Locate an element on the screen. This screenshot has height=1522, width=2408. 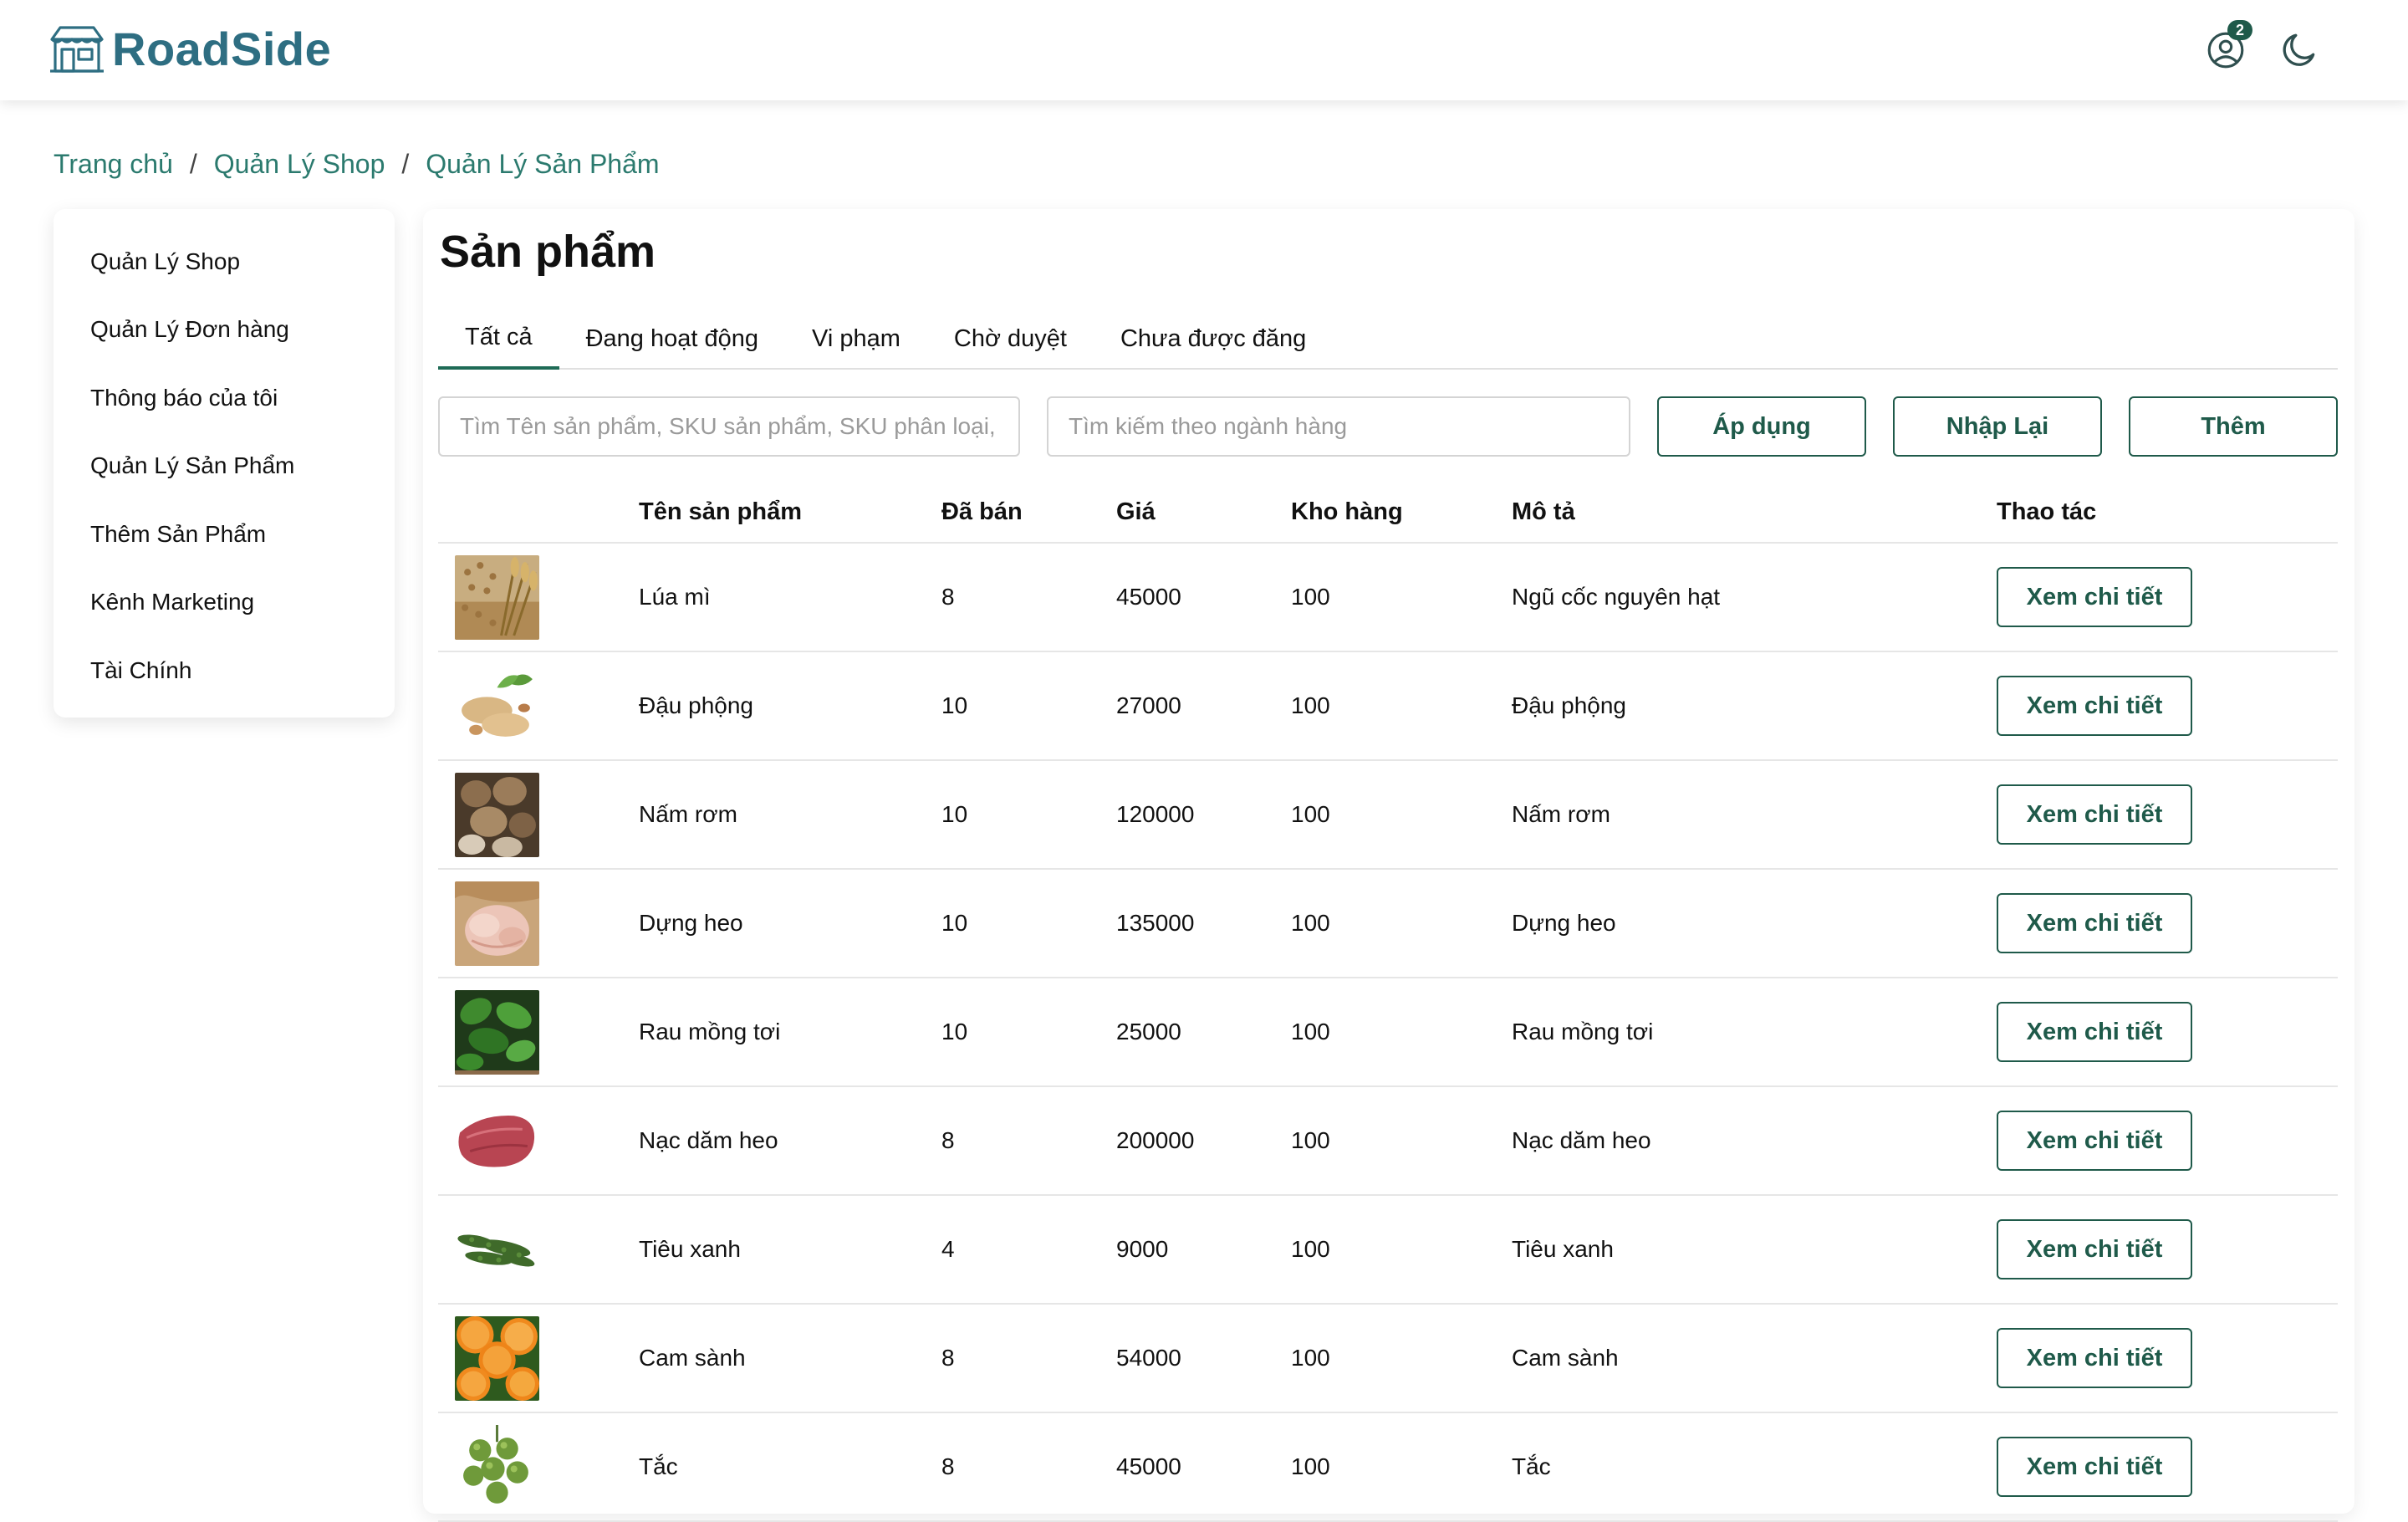
col-header-price: Giá is located at coordinates (1136, 512).